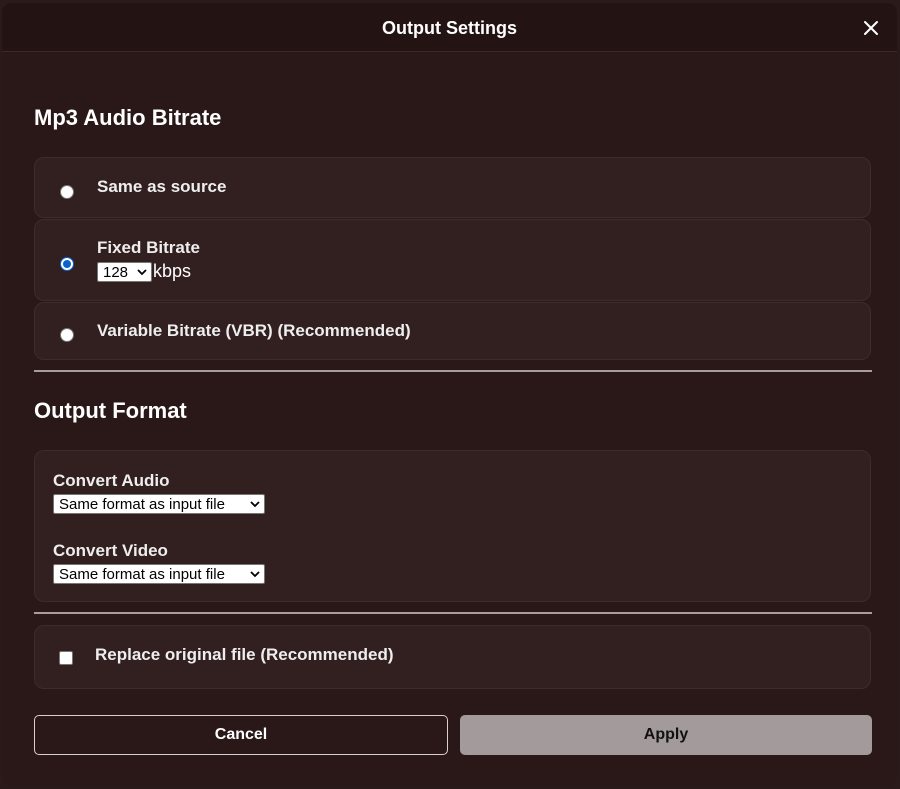  Describe the element at coordinates (452, 187) in the screenshot. I see `bitrate-option-same-as-source: Same as source` at that location.